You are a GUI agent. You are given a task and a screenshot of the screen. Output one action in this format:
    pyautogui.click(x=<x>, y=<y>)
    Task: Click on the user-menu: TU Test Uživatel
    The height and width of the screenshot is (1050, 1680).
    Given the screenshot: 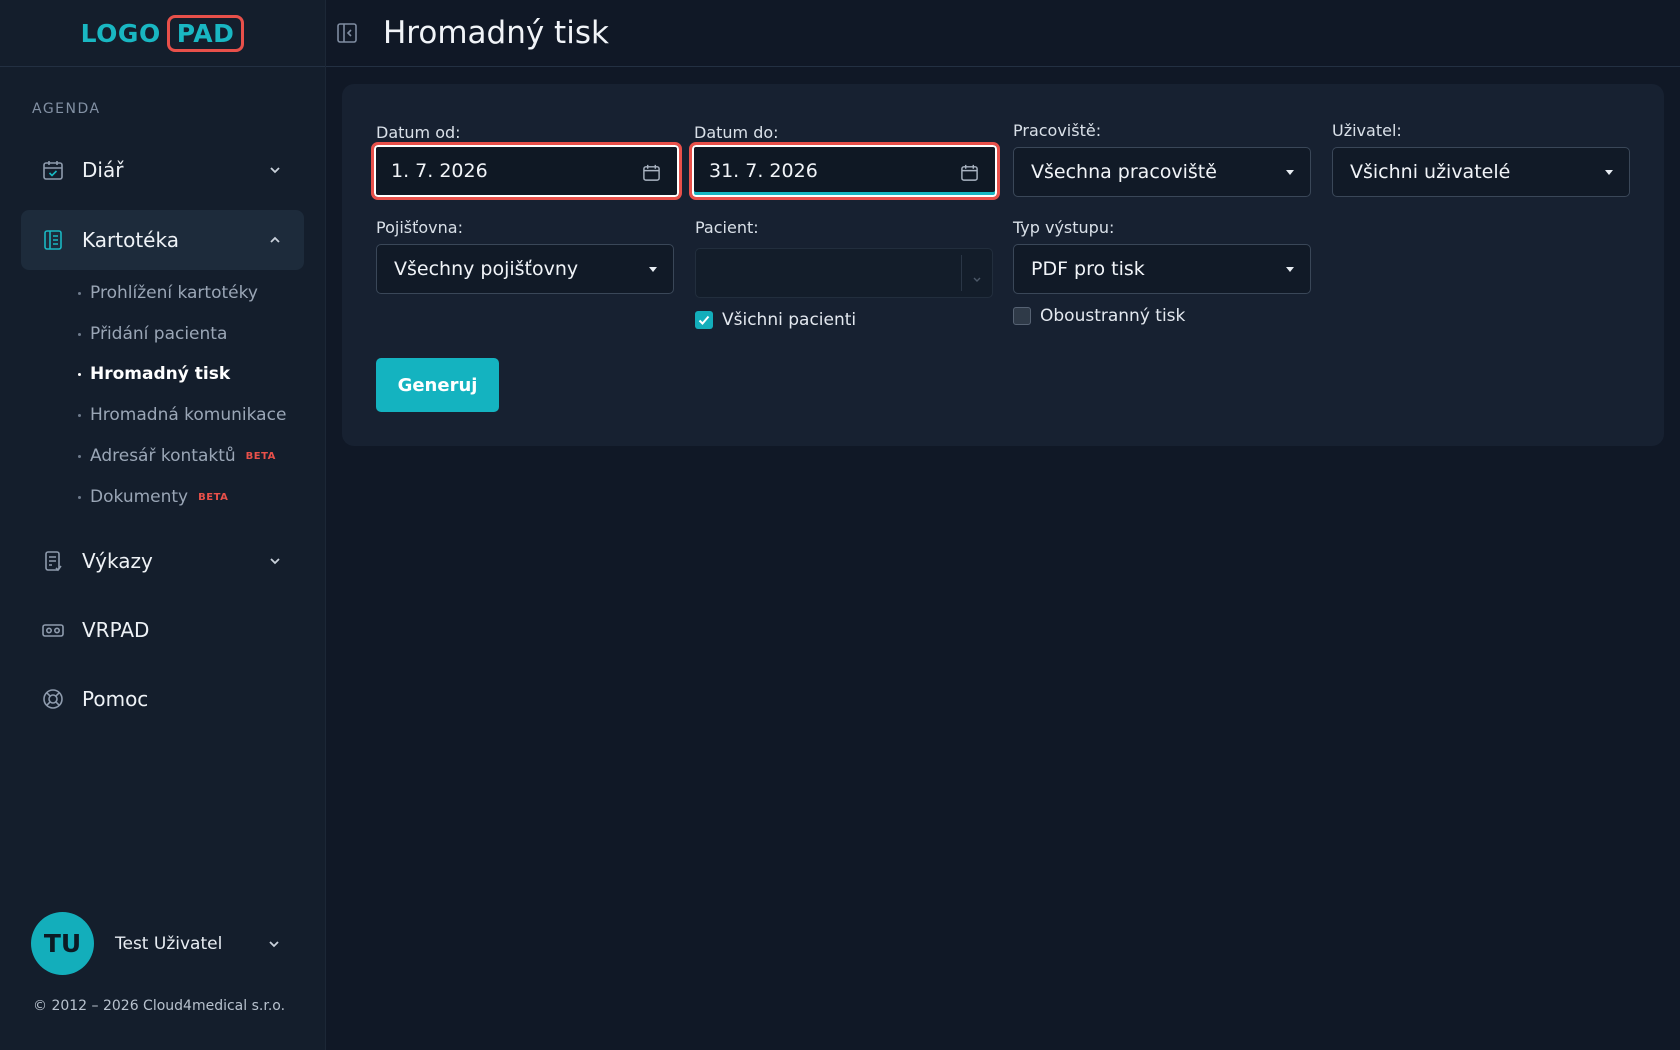 What is the action you would take?
    pyautogui.click(x=156, y=943)
    